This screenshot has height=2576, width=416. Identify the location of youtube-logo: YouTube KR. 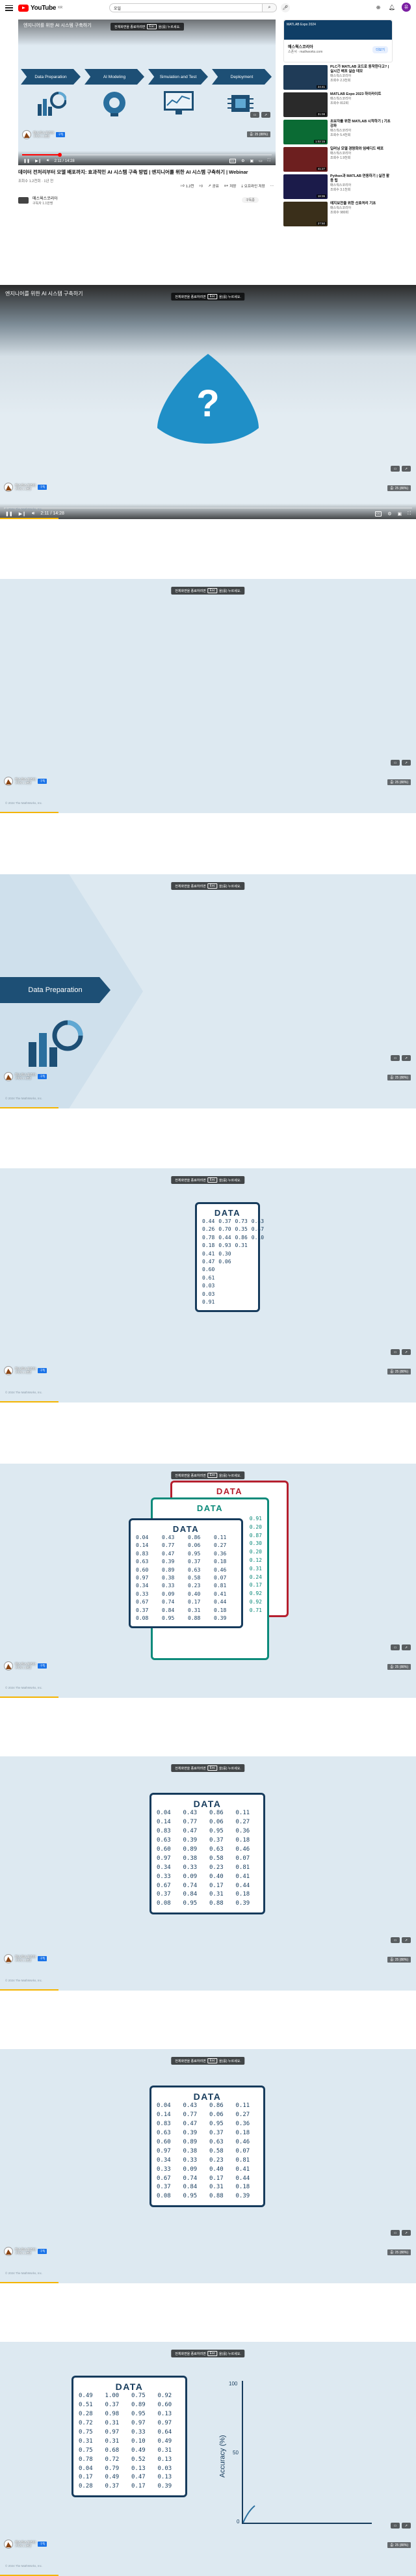
(40, 8).